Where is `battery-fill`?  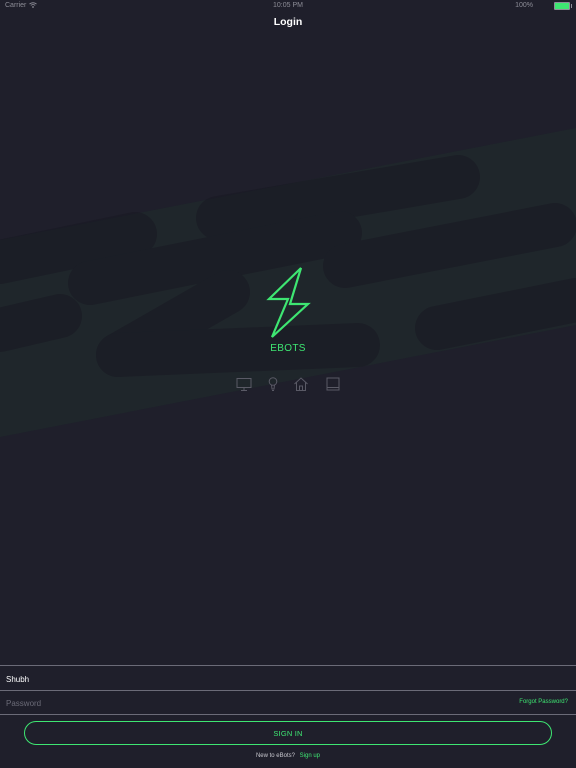
battery-fill is located at coordinates (562, 6).